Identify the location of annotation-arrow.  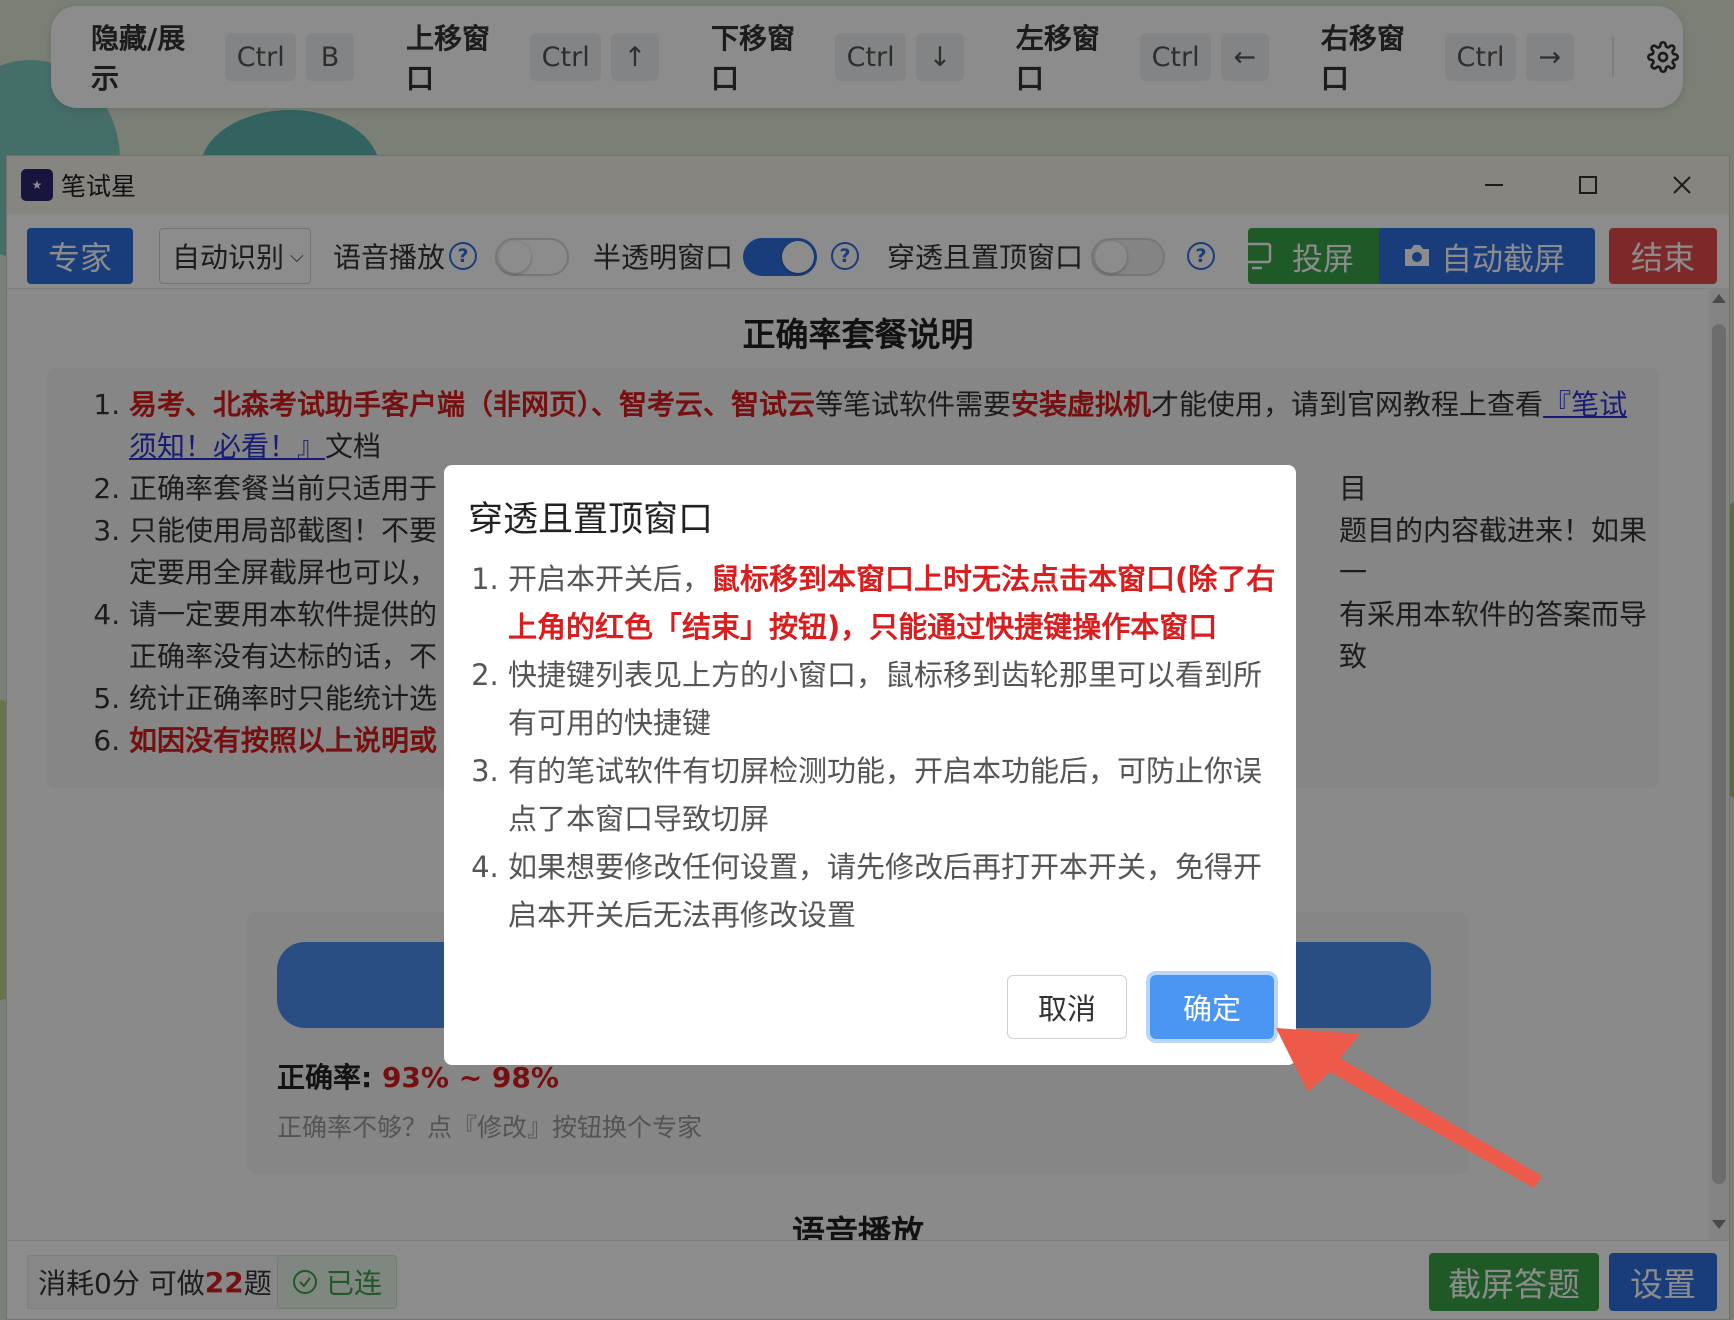
(1409, 1108).